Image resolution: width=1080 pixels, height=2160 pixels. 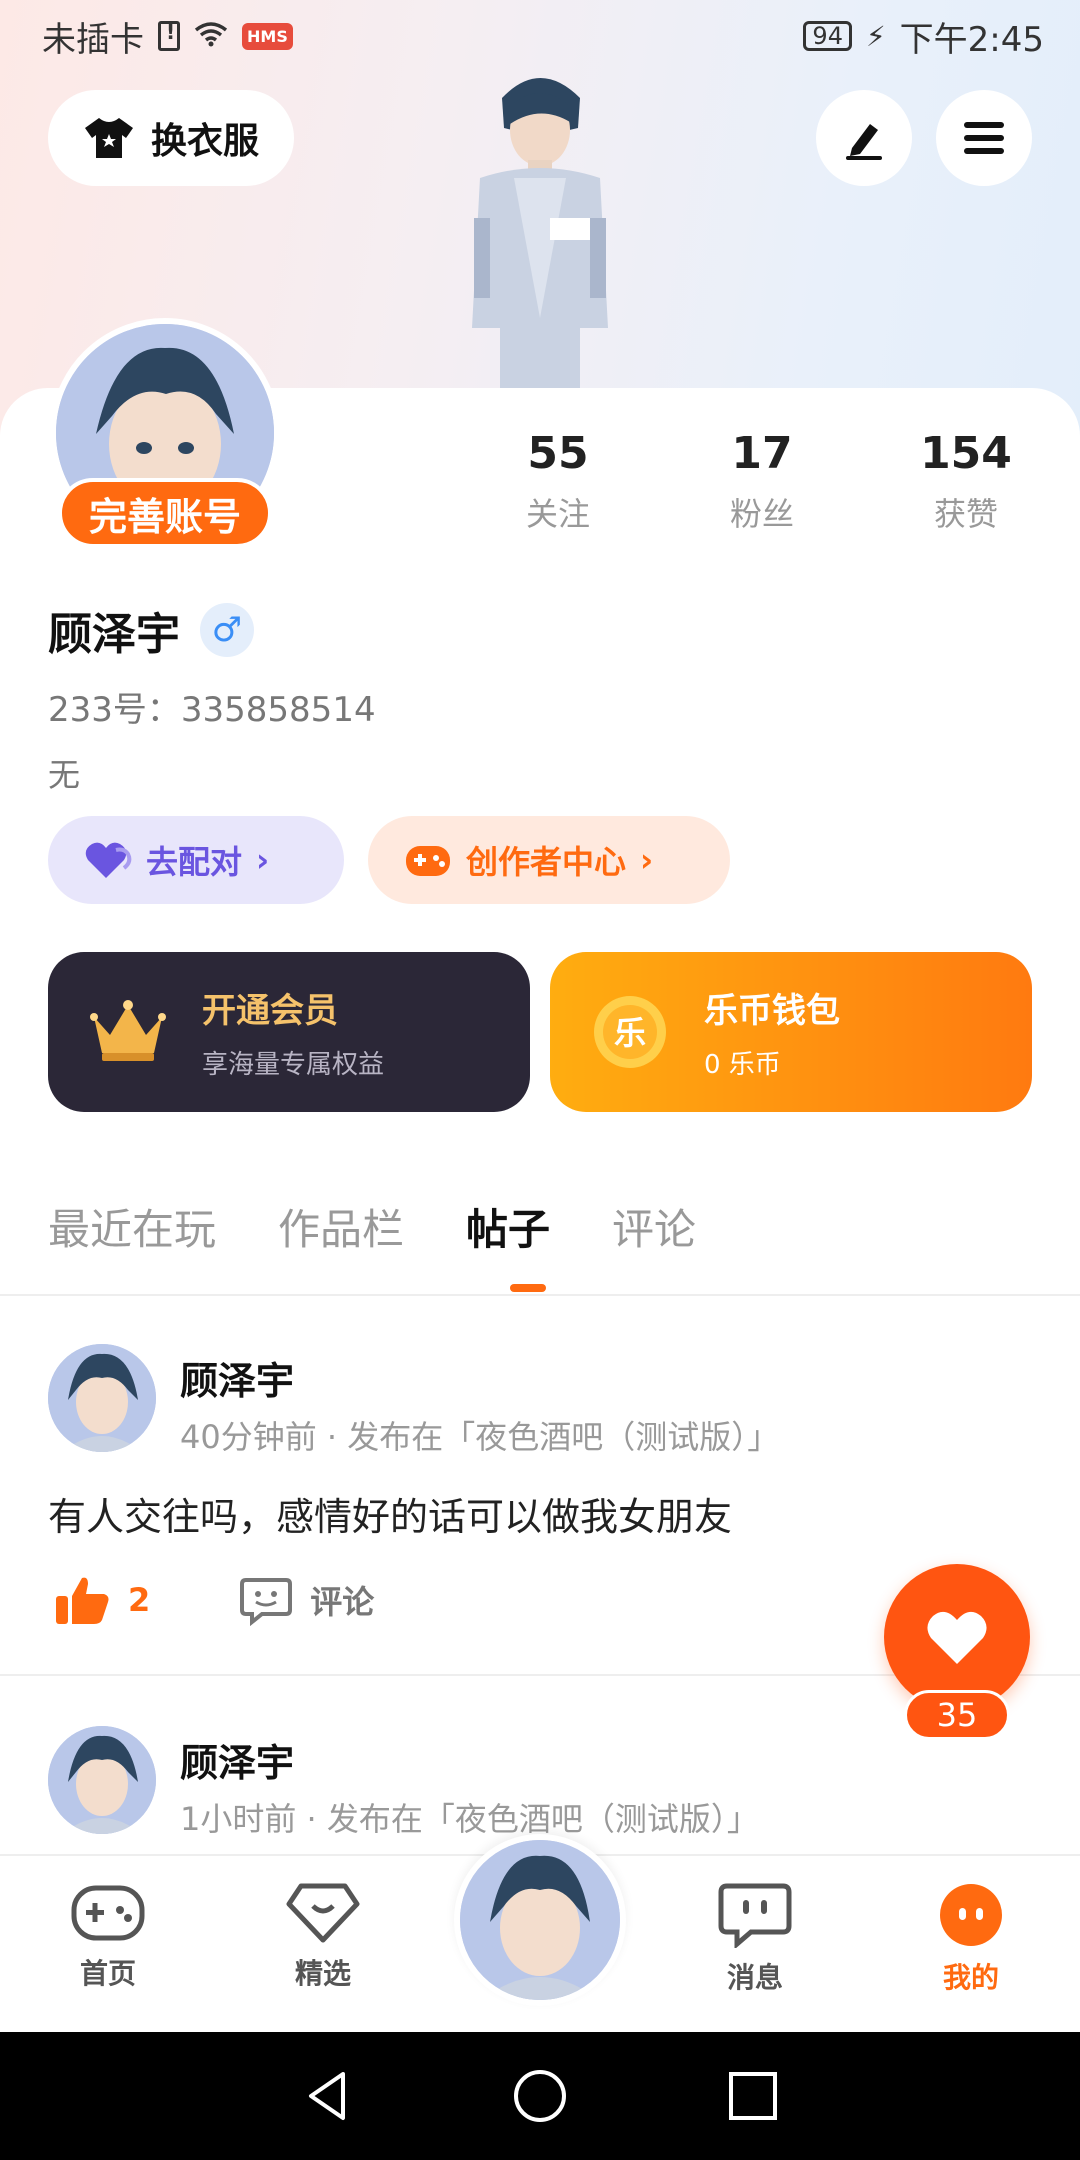 What do you see at coordinates (267, 36) in the screenshot?
I see `hms-badge: HMS` at bounding box center [267, 36].